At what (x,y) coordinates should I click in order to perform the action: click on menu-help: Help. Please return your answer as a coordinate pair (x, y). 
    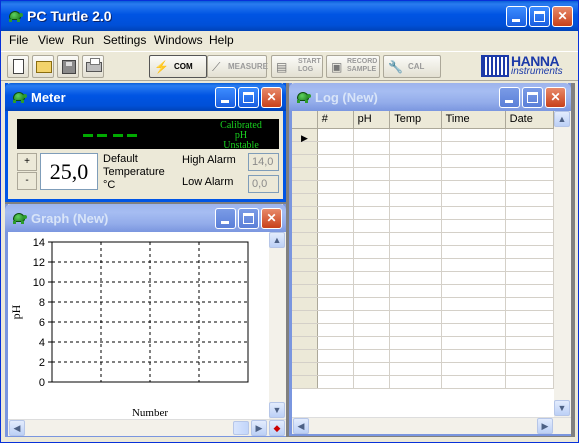
    Looking at the image, I should click on (221, 40).